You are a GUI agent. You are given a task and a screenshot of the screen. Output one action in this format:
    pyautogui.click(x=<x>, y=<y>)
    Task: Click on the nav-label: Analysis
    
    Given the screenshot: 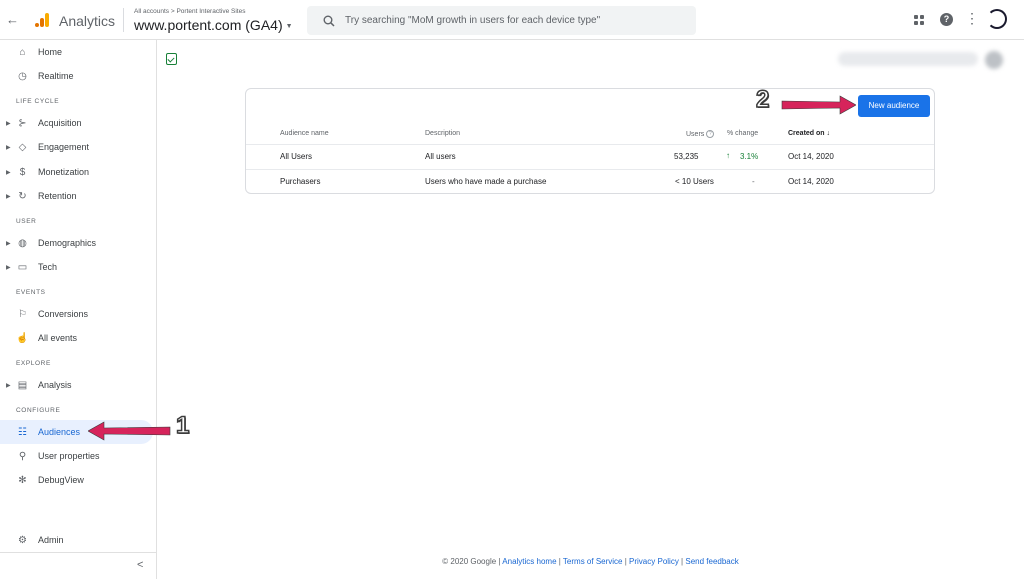 What is the action you would take?
    pyautogui.click(x=55, y=385)
    